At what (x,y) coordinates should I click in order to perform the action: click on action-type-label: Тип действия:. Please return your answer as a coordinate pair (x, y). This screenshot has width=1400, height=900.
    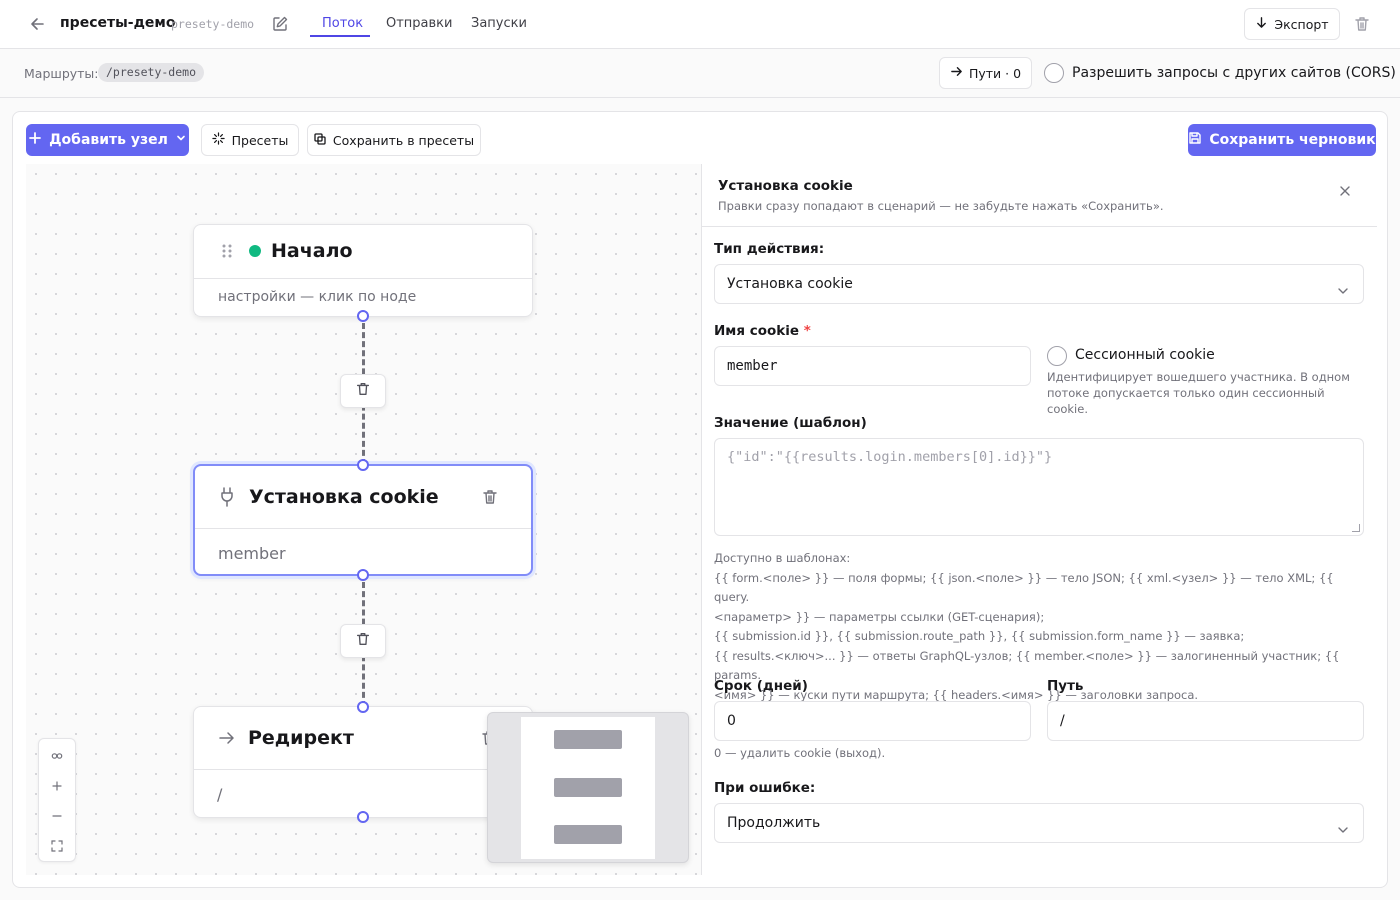
    Looking at the image, I should click on (769, 249).